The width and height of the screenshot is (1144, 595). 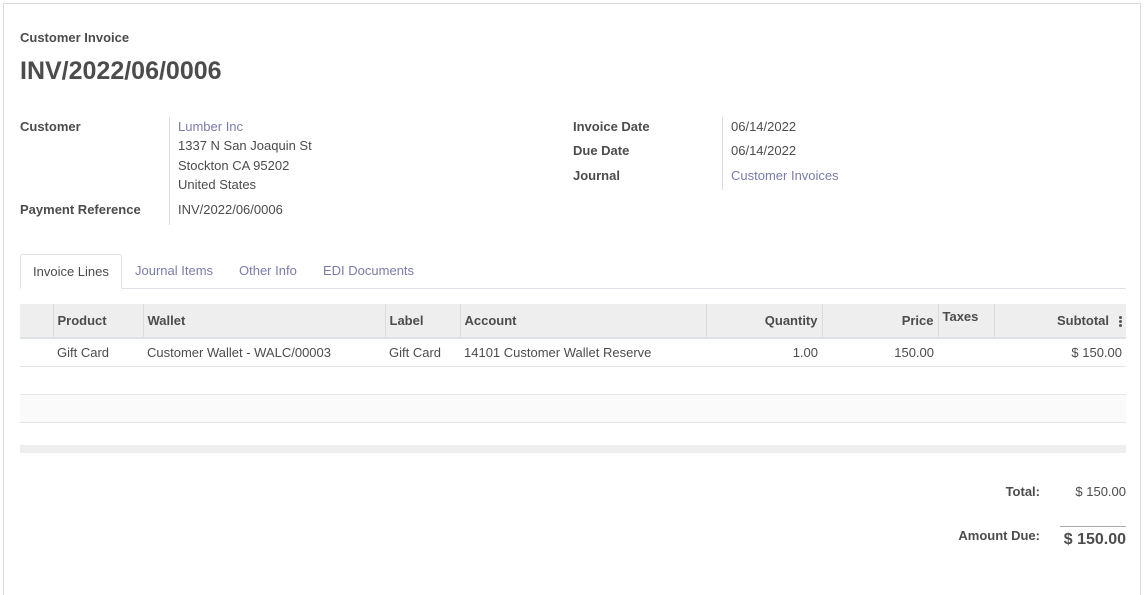 What do you see at coordinates (98, 352) in the screenshot?
I see `cell-product: Gift Card` at bounding box center [98, 352].